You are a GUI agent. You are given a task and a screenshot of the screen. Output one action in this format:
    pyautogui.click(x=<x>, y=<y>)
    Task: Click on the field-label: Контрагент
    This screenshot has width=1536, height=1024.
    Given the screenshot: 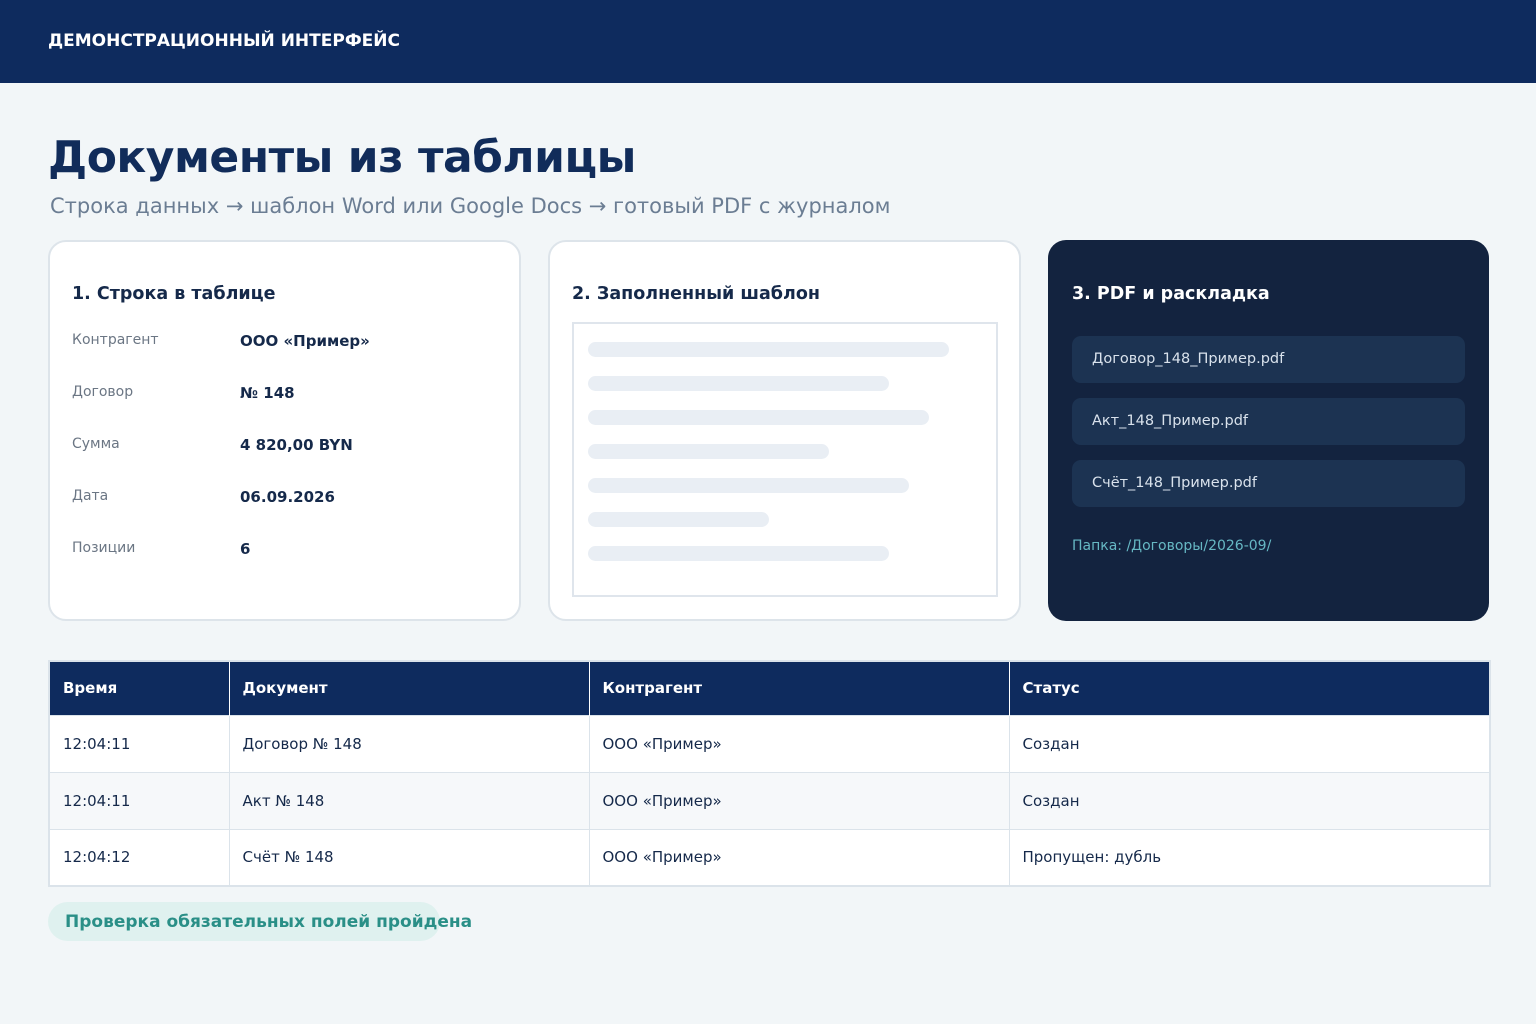 What is the action you would take?
    pyautogui.click(x=115, y=340)
    